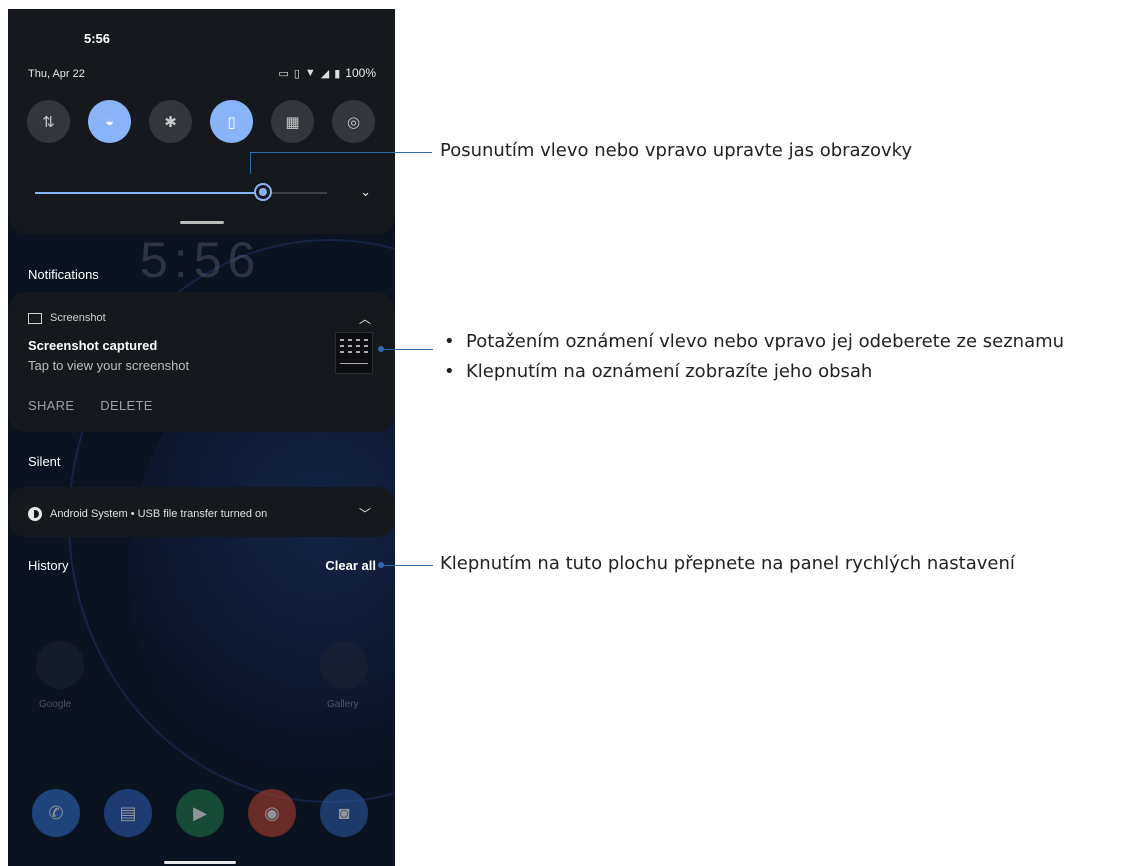 This screenshot has width=1129, height=866. I want to click on brightness-thumb-icon, so click(262, 192).